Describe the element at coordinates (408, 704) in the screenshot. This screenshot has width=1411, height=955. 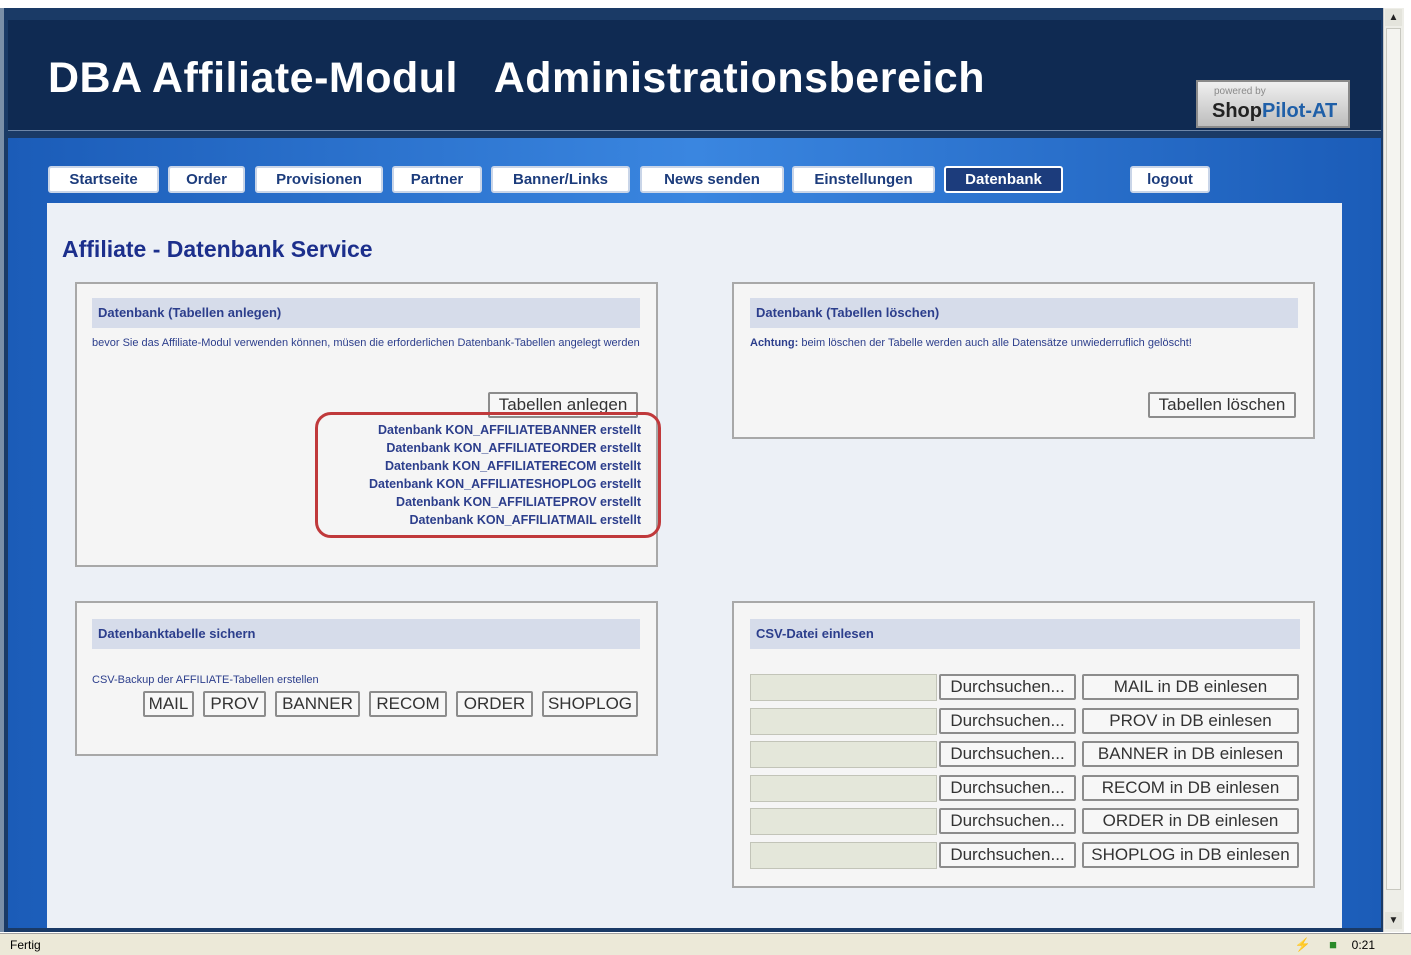
I see `backup-recom-button: RECOM` at that location.